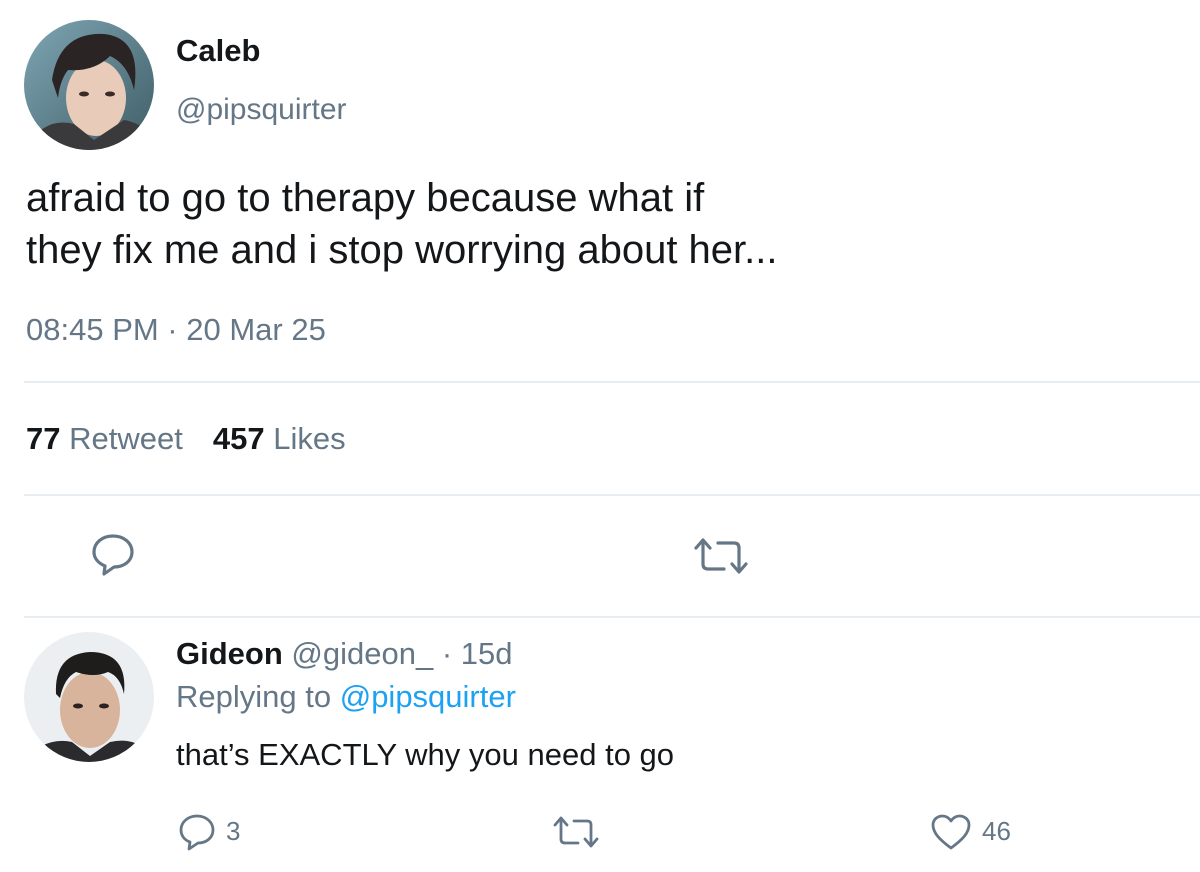 The width and height of the screenshot is (1200, 872). Describe the element at coordinates (721, 556) in the screenshot. I see `retweet-icon` at that location.